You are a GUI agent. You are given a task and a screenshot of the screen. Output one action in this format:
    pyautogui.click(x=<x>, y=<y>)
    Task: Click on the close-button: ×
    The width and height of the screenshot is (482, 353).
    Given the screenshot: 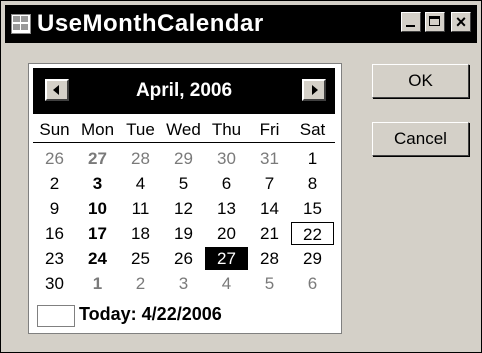 What is the action you would take?
    pyautogui.click(x=461, y=22)
    